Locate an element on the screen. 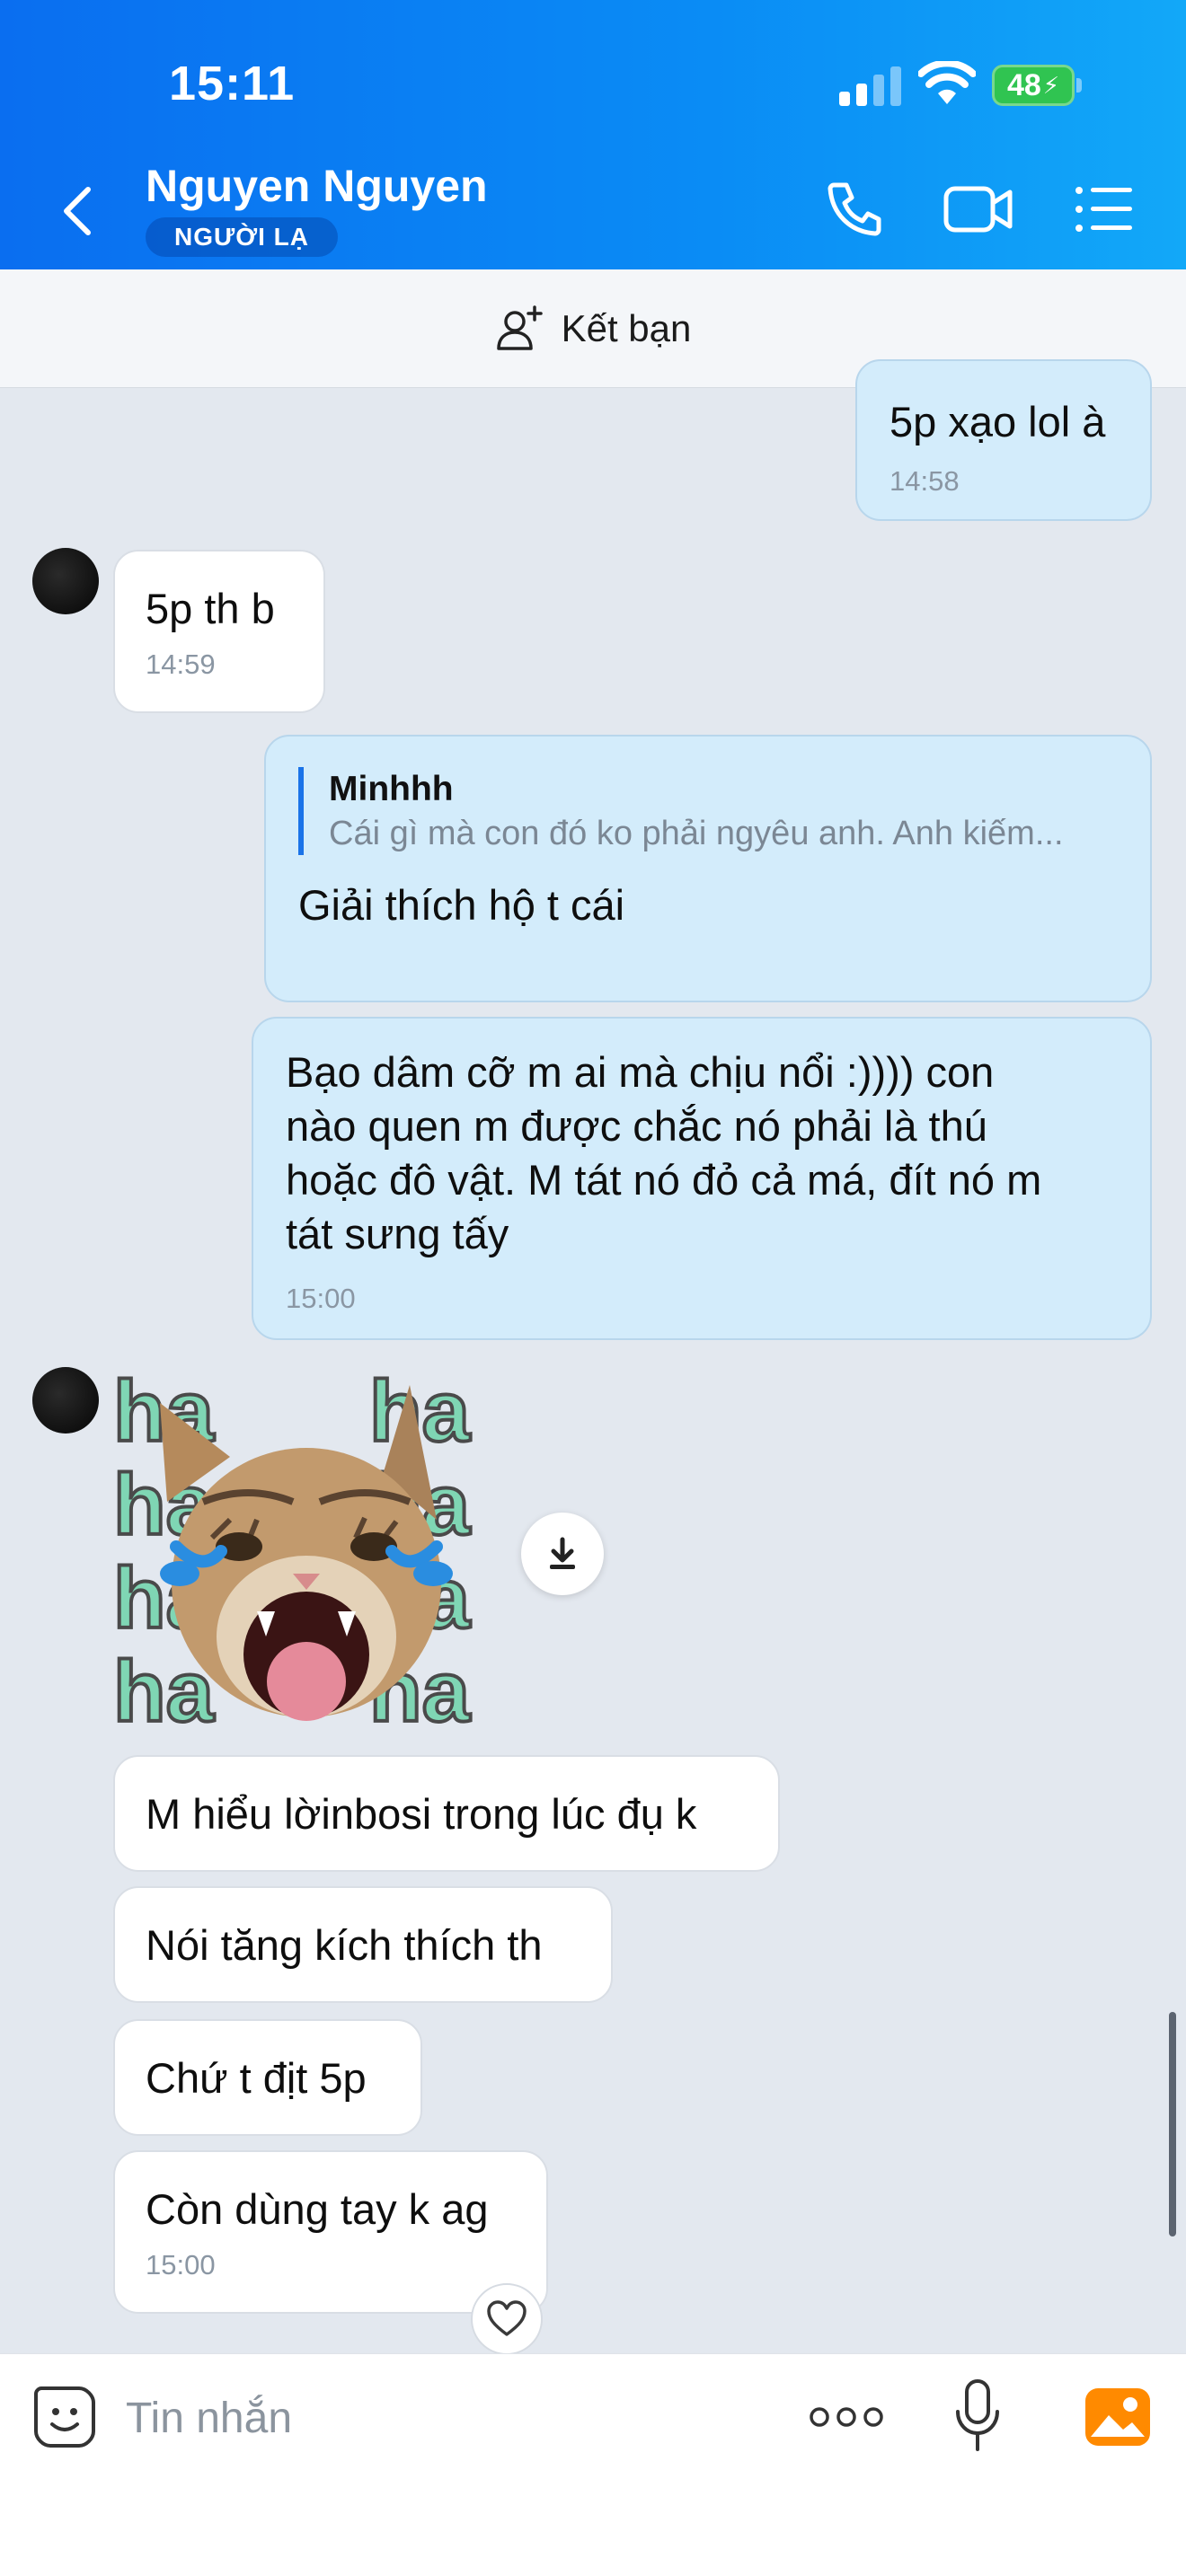 The width and height of the screenshot is (1186, 2576). download-icon is located at coordinates (562, 1553).